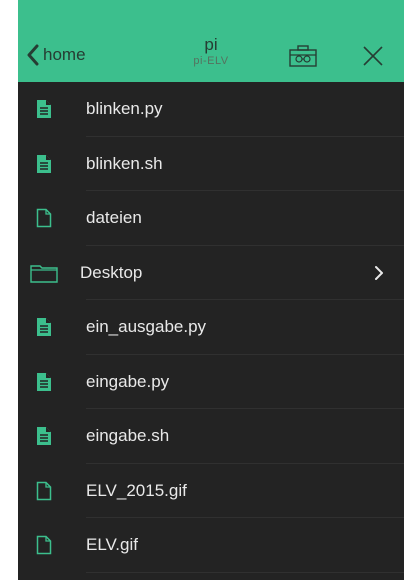  Describe the element at coordinates (111, 272) in the screenshot. I see `file-name: Desktop` at that location.